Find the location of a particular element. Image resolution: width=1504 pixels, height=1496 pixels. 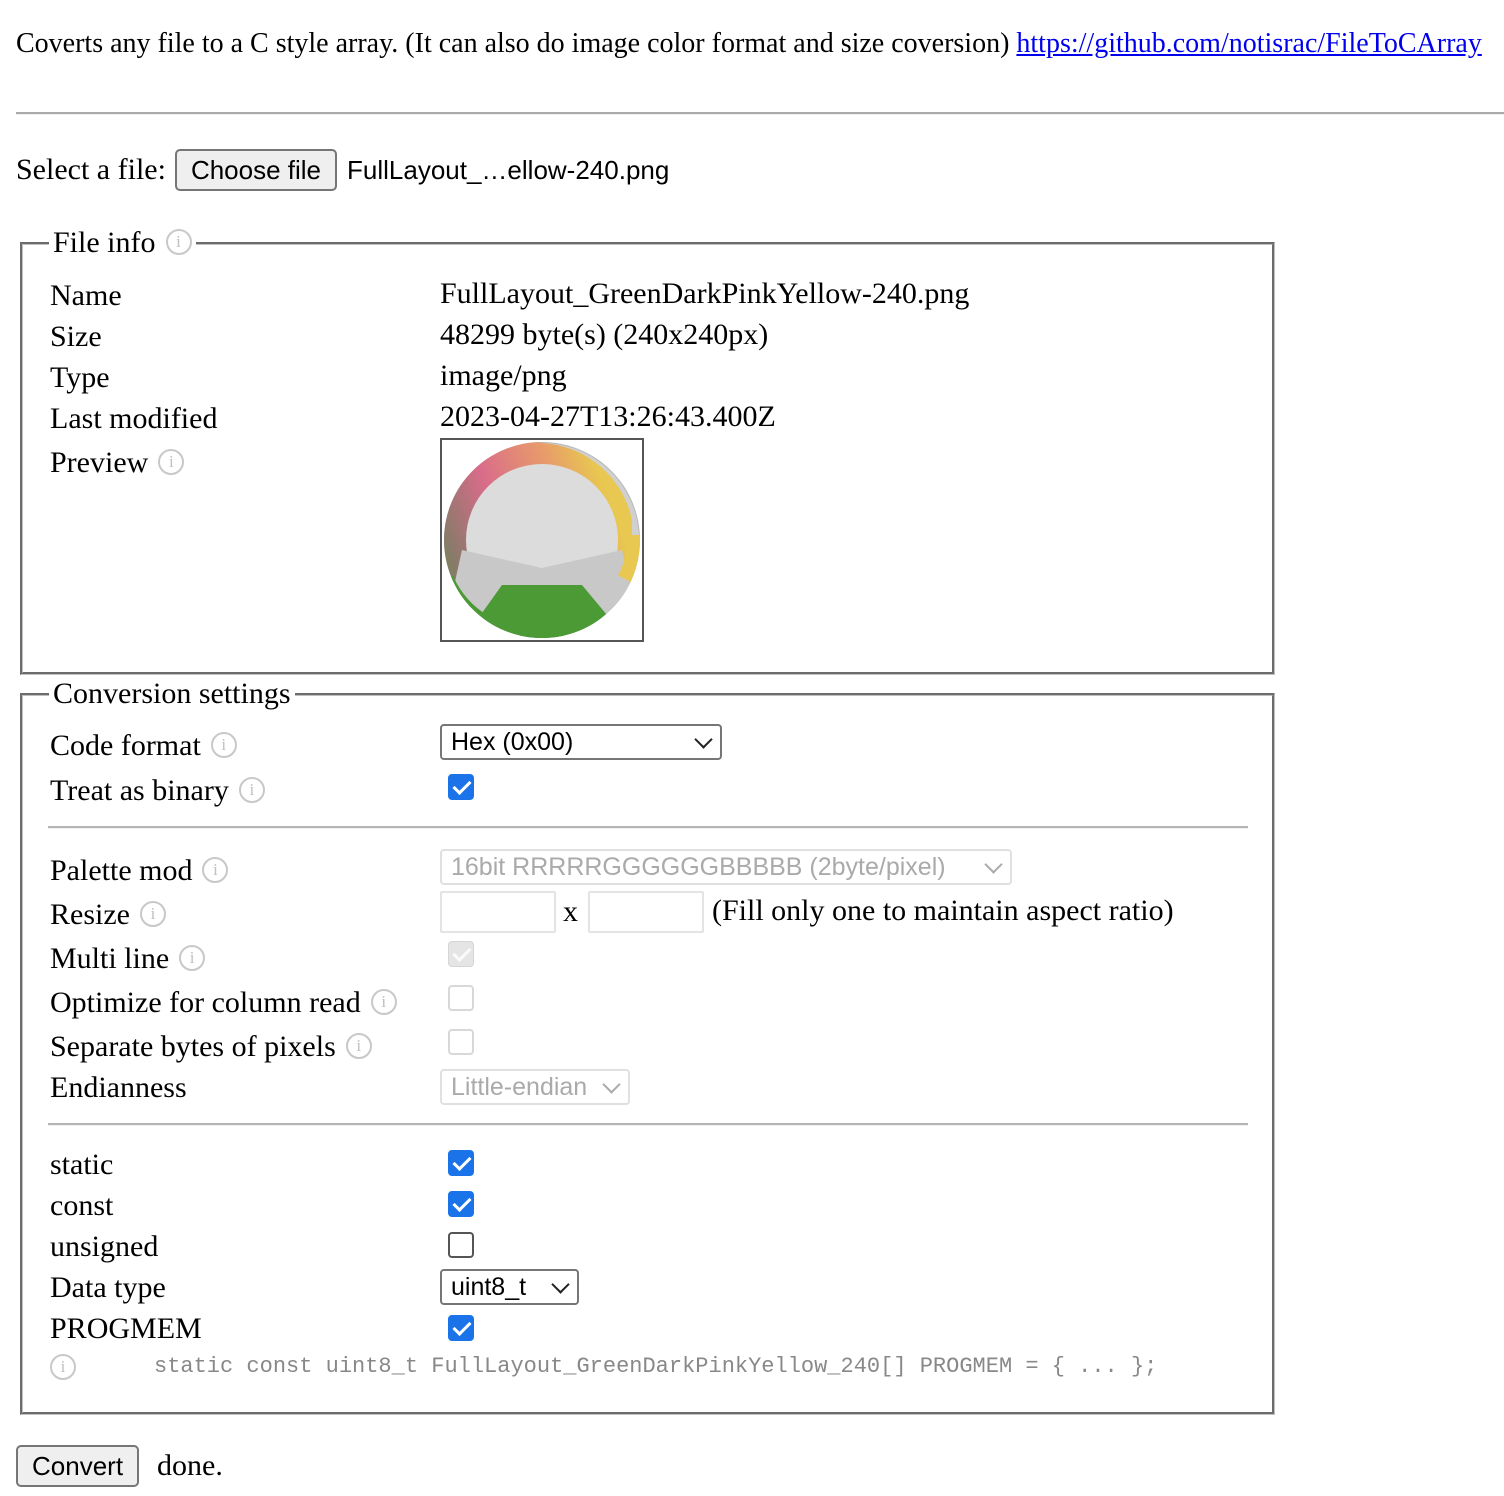

palette-mod-label: Palette mod is located at coordinates (121, 870).